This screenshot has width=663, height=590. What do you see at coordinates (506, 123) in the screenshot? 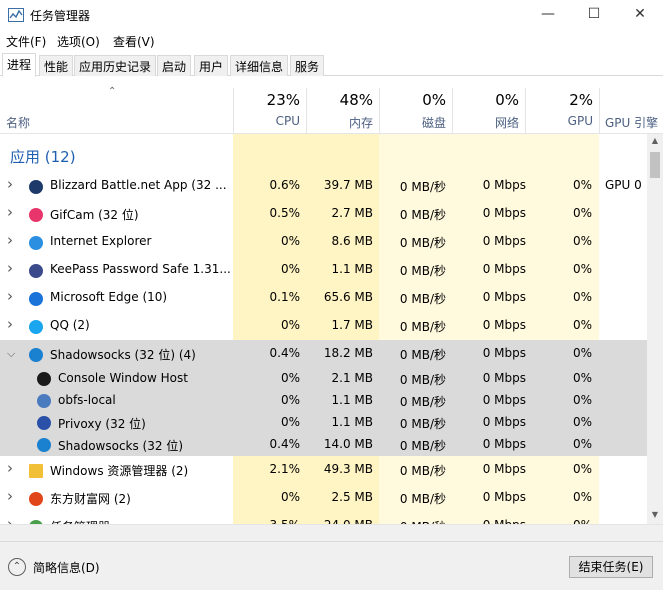
I see `network-label: 网络` at bounding box center [506, 123].